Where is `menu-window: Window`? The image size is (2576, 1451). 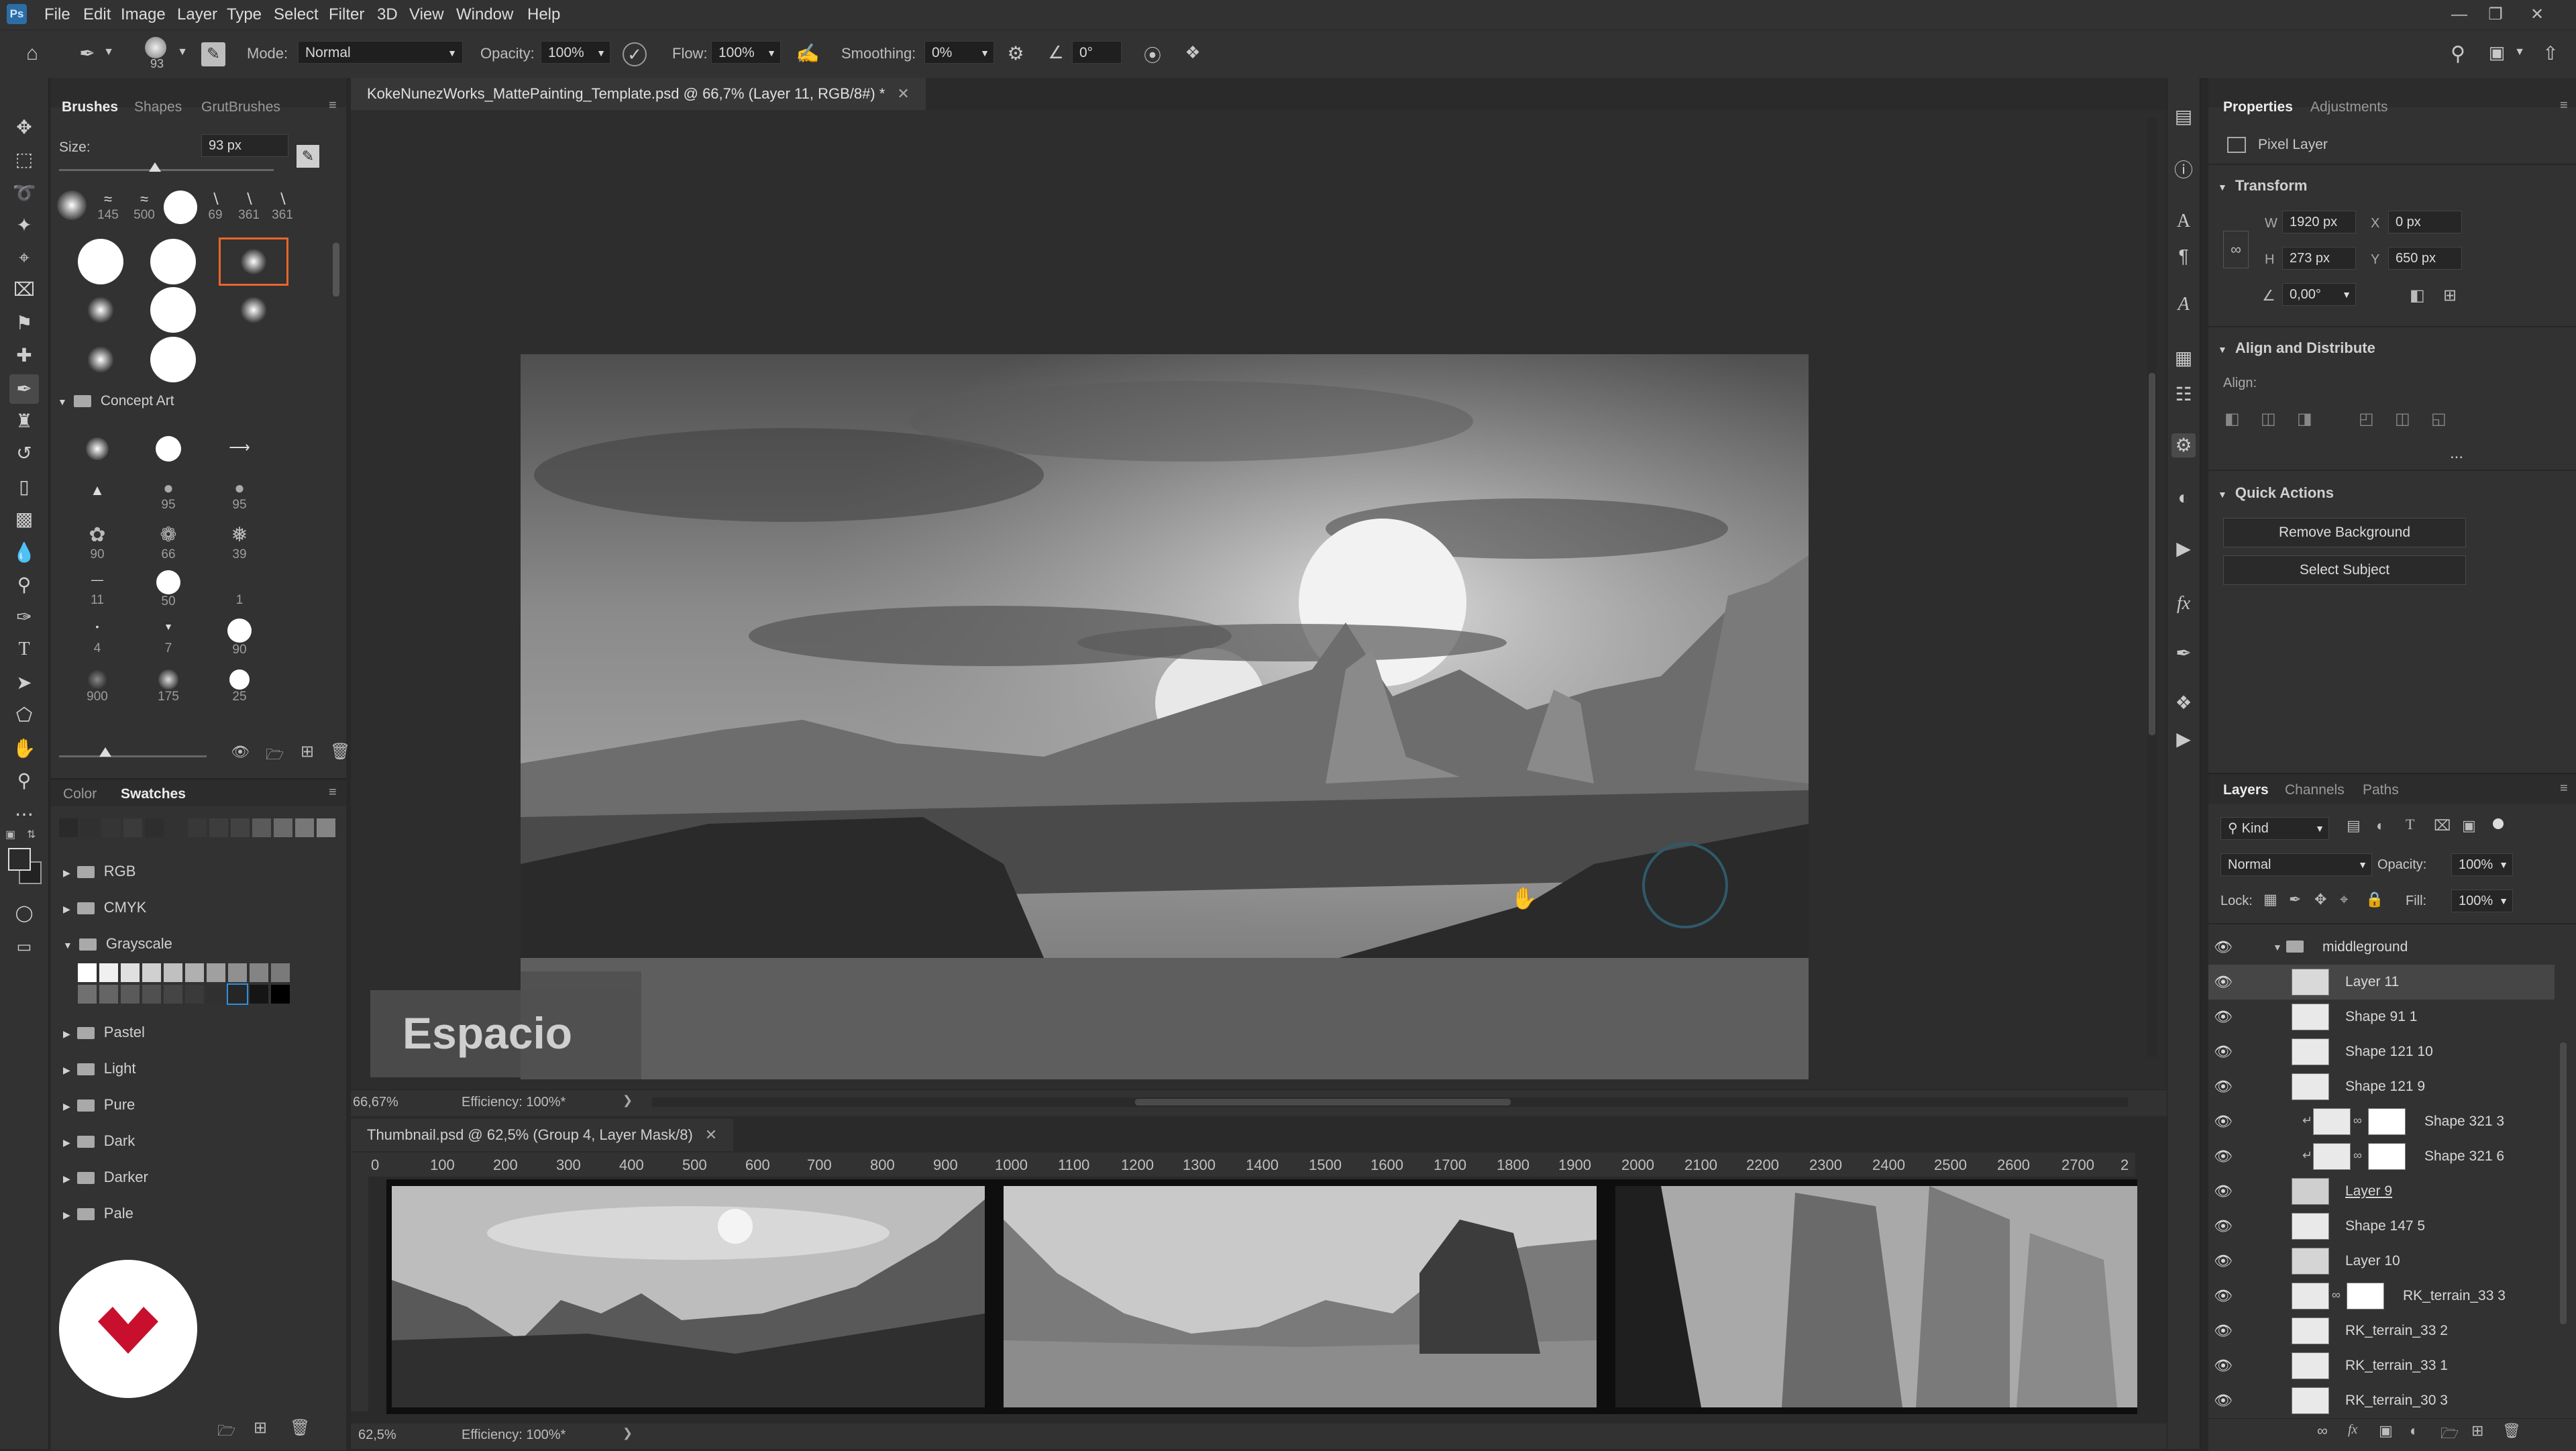 menu-window: Window is located at coordinates (484, 15).